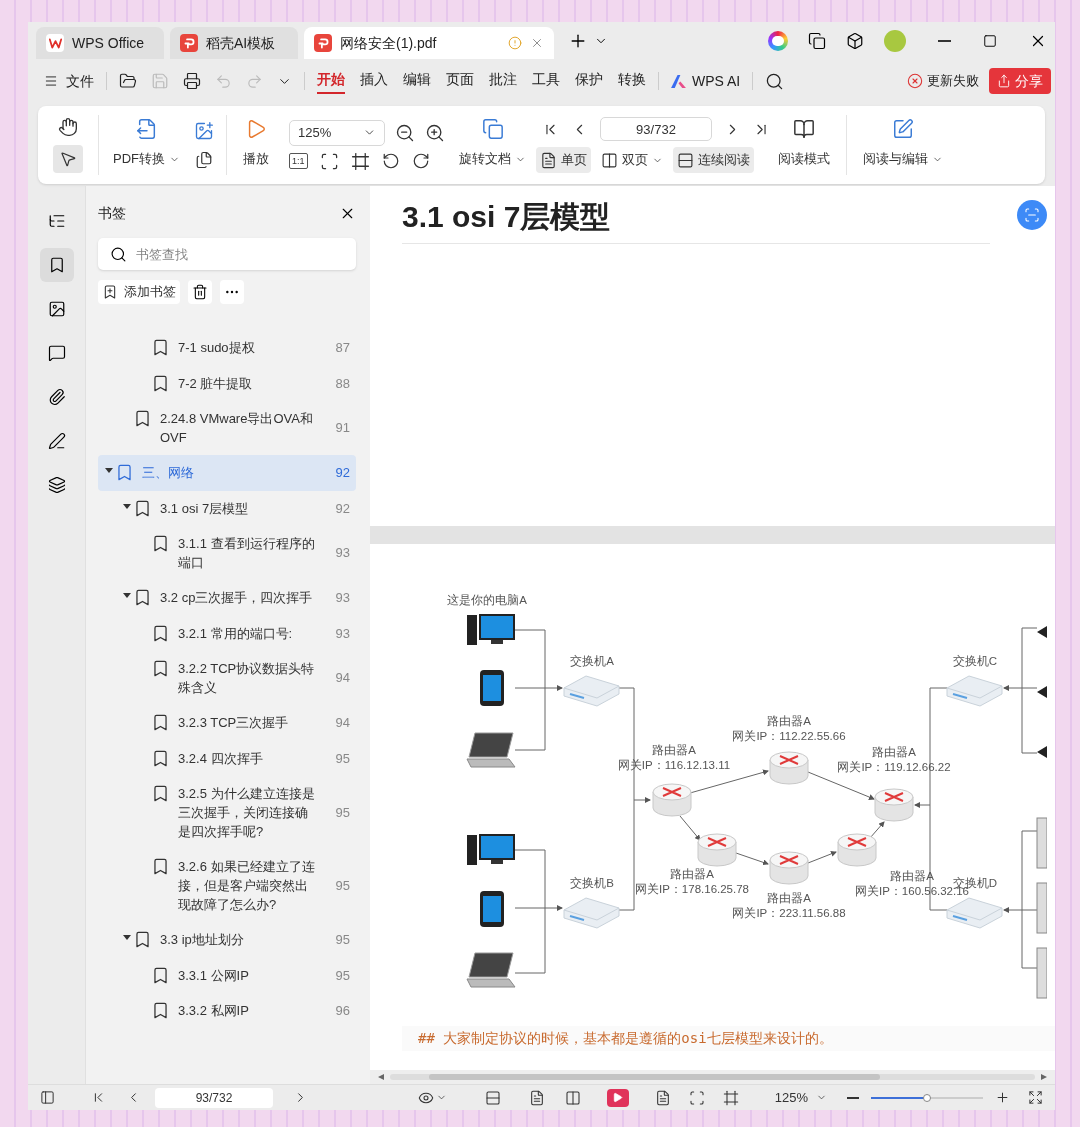 This screenshot has width=1080, height=1127. Describe the element at coordinates (492, 159) in the screenshot. I see `rotate-document-button: 旋转文档` at that location.